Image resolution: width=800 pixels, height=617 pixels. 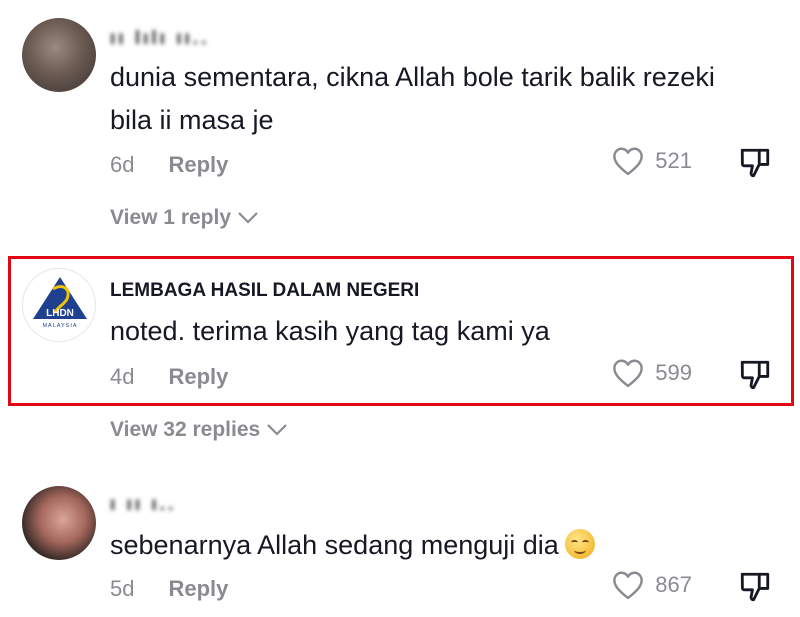 What do you see at coordinates (673, 160) in the screenshot?
I see `like-count: 521` at bounding box center [673, 160].